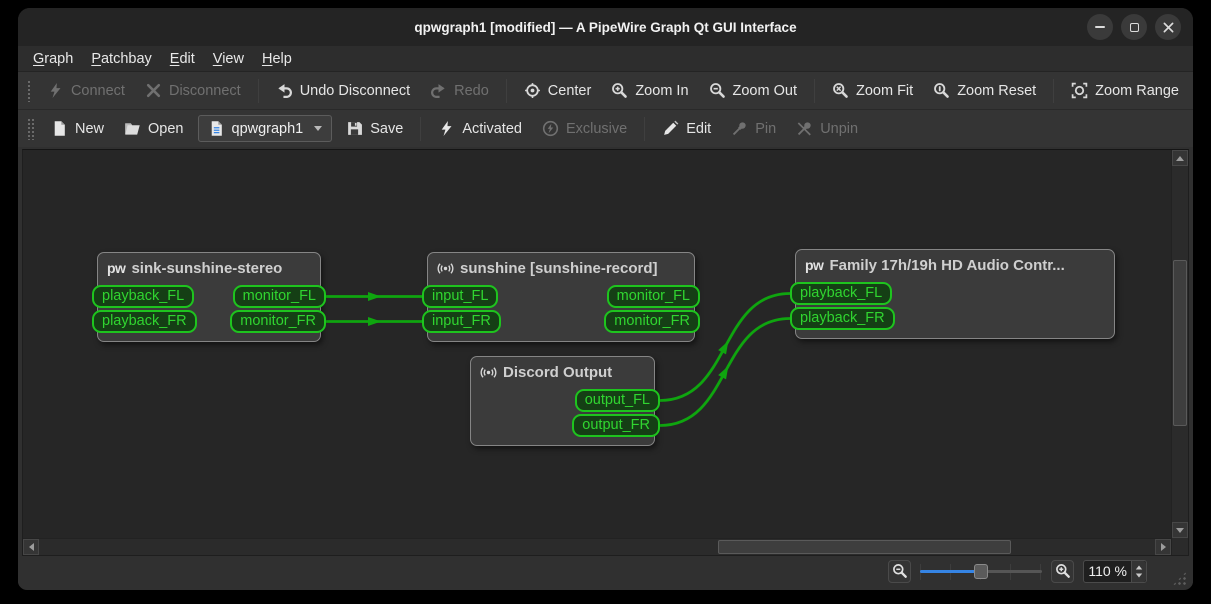 The height and width of the screenshot is (604, 1211). Describe the element at coordinates (872, 90) in the screenshot. I see `zoom-fit-button: Zoom Fit` at that location.